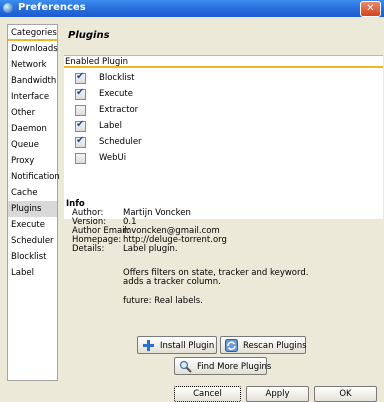 Image resolution: width=384 pixels, height=402 pixels. I want to click on plugin-name: WebUi, so click(113, 158).